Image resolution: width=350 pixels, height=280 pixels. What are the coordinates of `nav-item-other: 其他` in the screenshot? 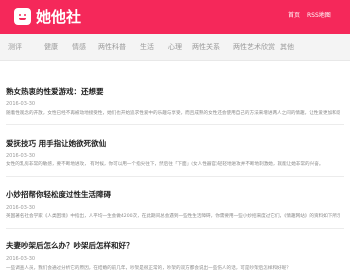 It's located at (287, 47).